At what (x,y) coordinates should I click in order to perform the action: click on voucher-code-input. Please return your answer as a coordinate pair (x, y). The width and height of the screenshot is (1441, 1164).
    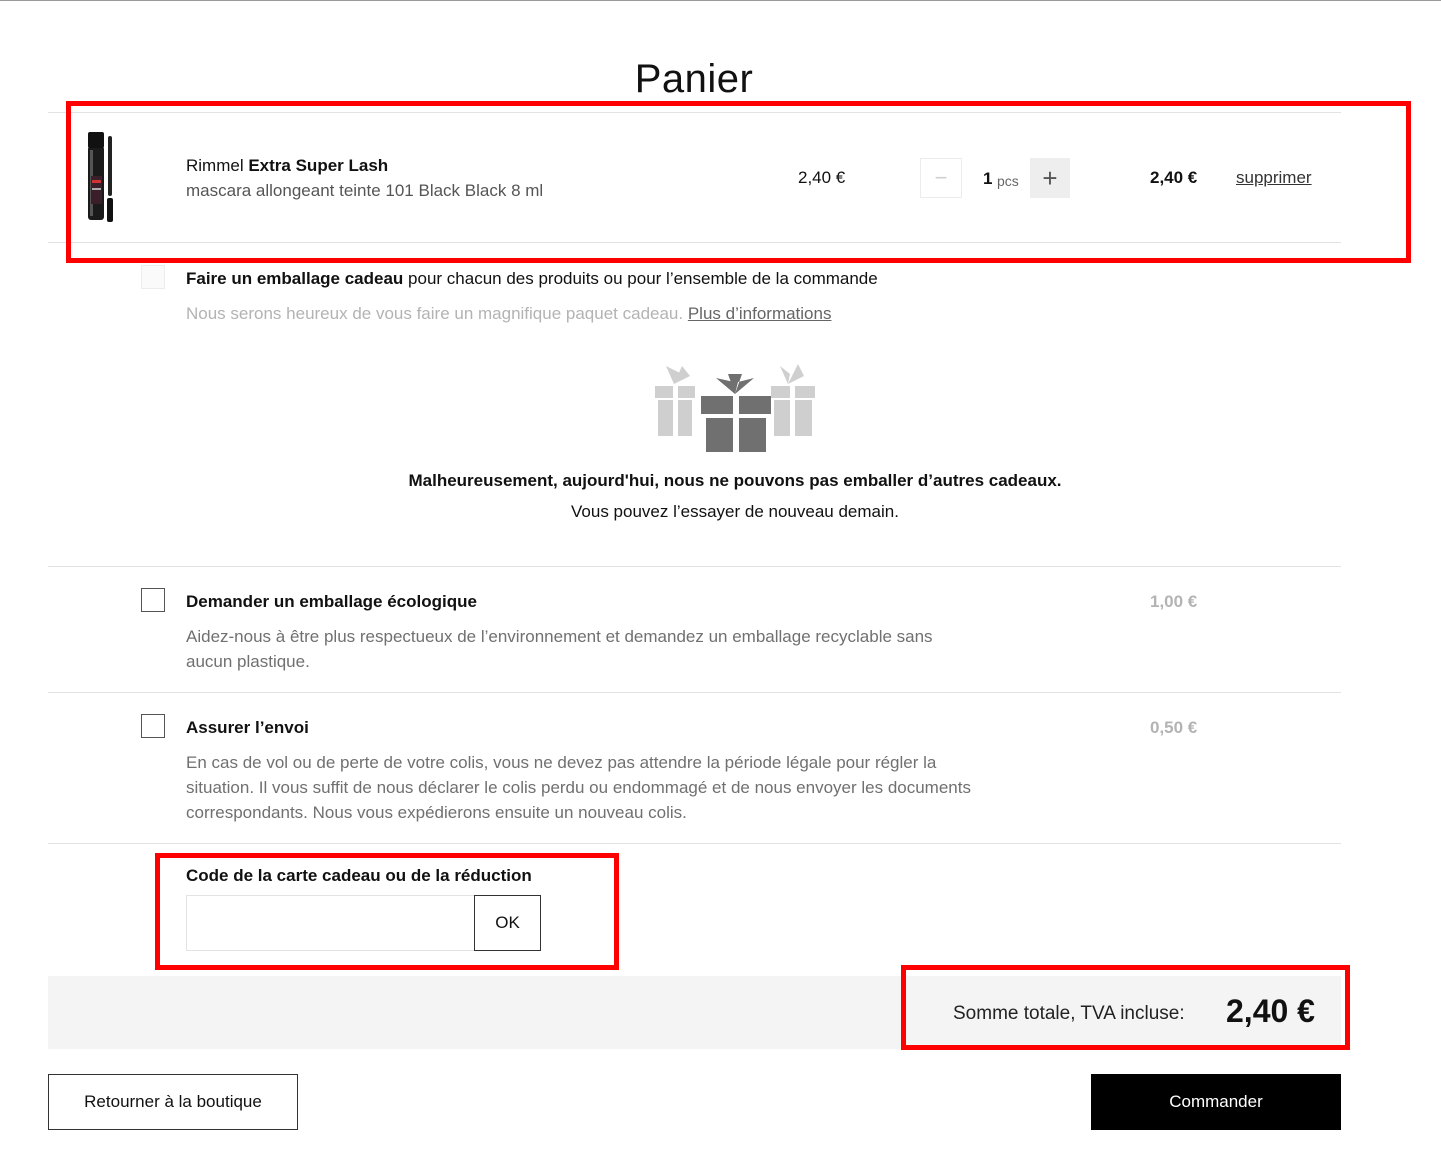
    Looking at the image, I should click on (330, 923).